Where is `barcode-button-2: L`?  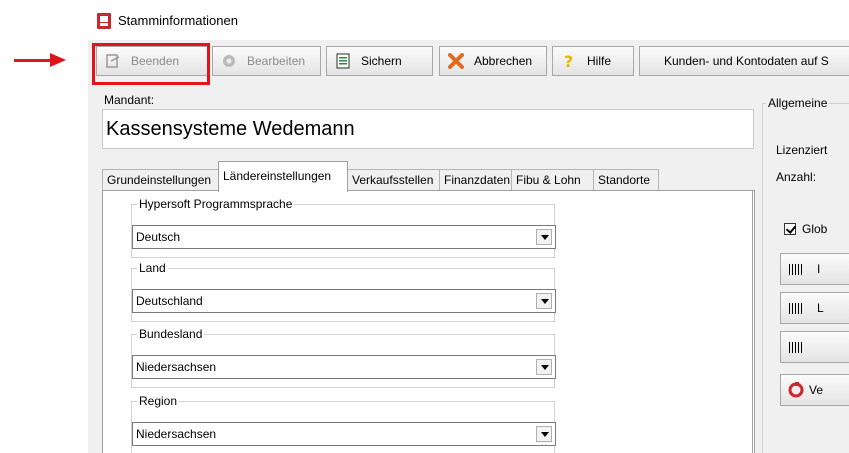 barcode-button-2: L is located at coordinates (814, 308).